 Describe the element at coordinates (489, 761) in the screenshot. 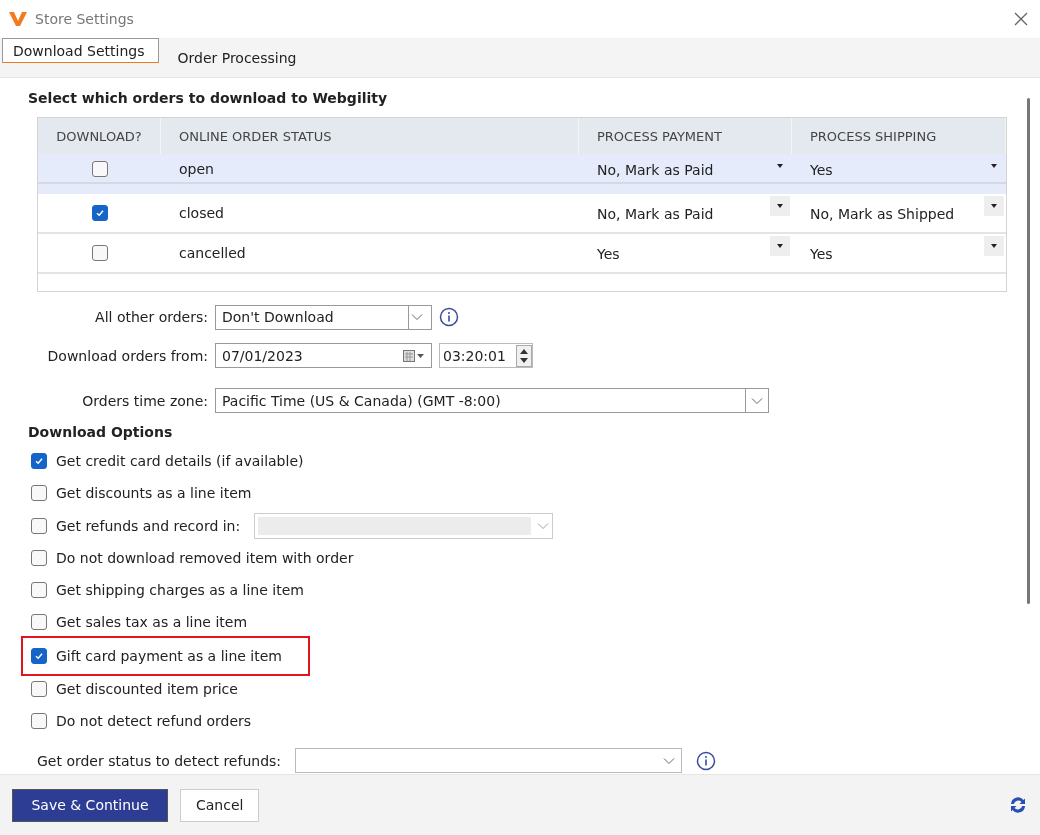

I see `dropdown-field` at that location.